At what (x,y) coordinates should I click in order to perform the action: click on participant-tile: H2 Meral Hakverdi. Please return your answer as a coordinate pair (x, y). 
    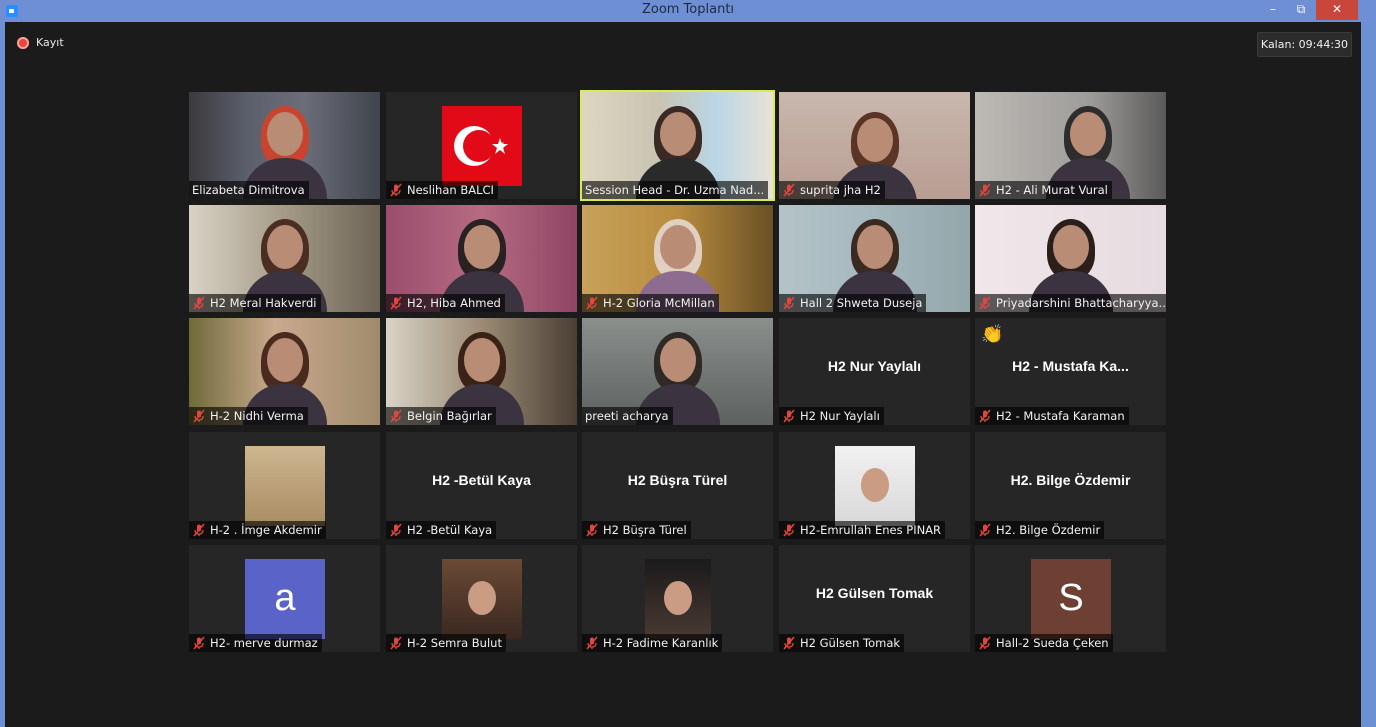
    Looking at the image, I should click on (284, 258).